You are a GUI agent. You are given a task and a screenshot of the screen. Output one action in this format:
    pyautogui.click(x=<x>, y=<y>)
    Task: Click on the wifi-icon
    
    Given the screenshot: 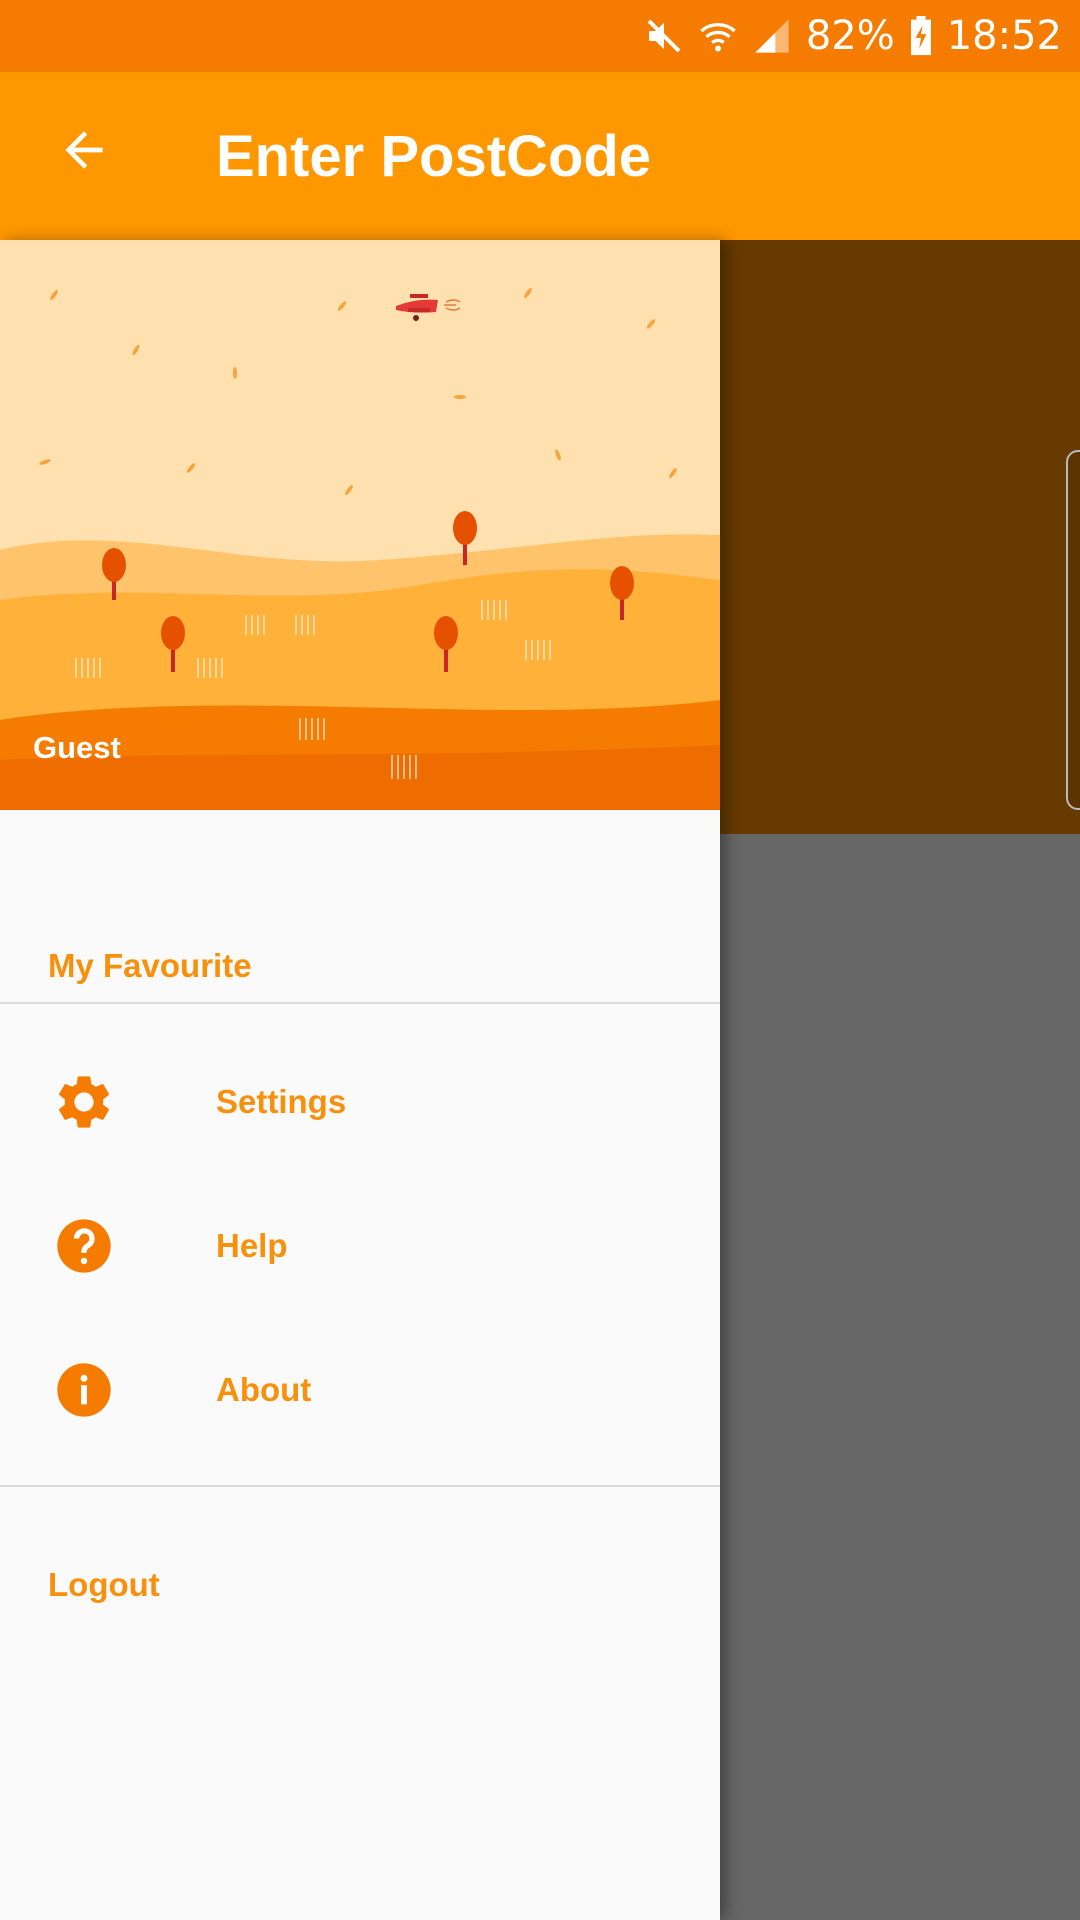 What is the action you would take?
    pyautogui.click(x=718, y=36)
    